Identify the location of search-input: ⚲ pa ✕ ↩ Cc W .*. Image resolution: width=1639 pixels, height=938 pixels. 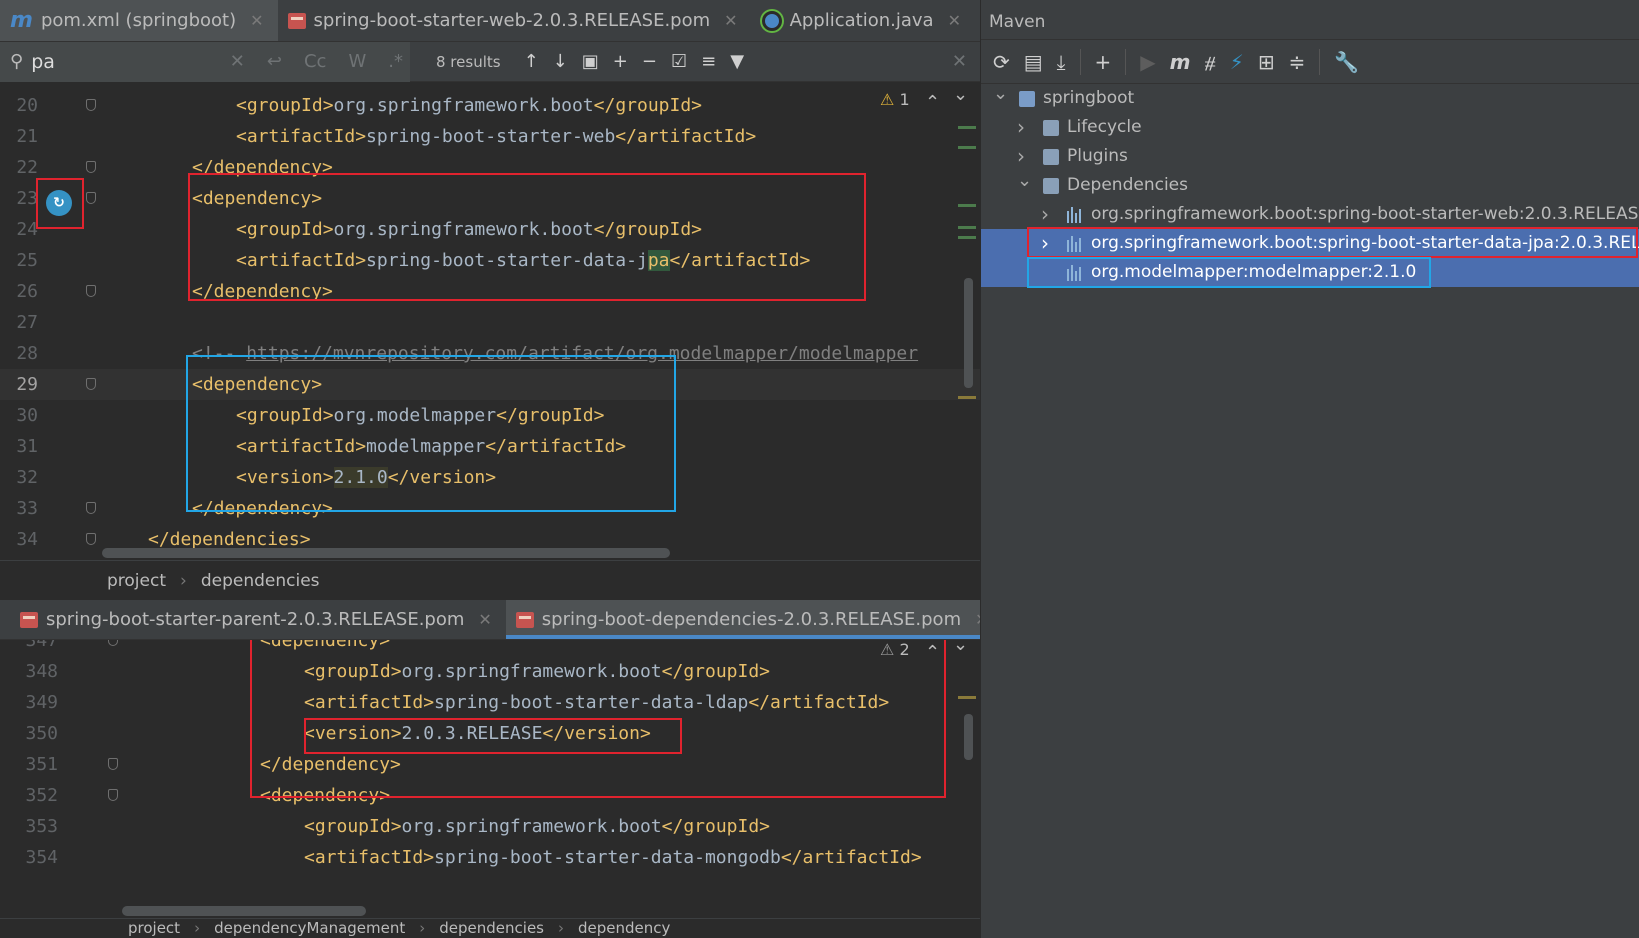
(205, 61).